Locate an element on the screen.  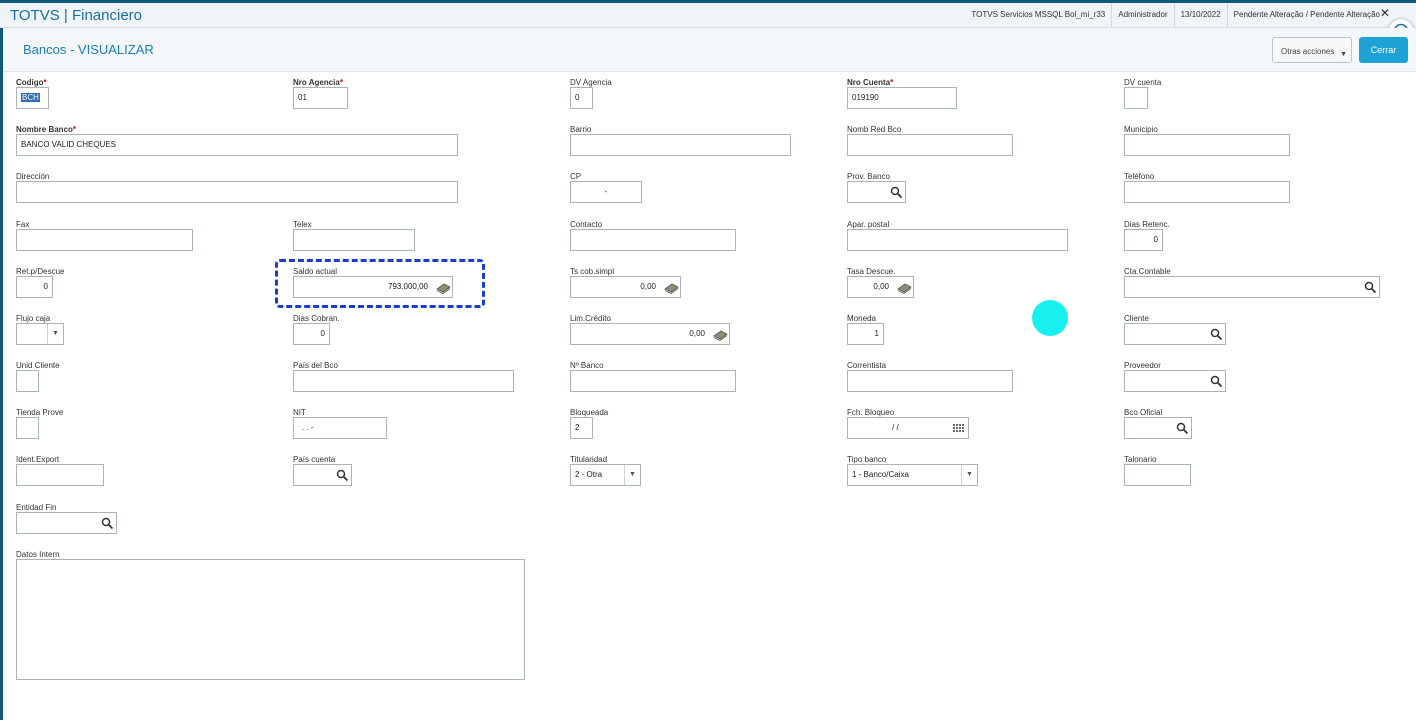
ident-export-label: Ident.Export is located at coordinates (38, 459).